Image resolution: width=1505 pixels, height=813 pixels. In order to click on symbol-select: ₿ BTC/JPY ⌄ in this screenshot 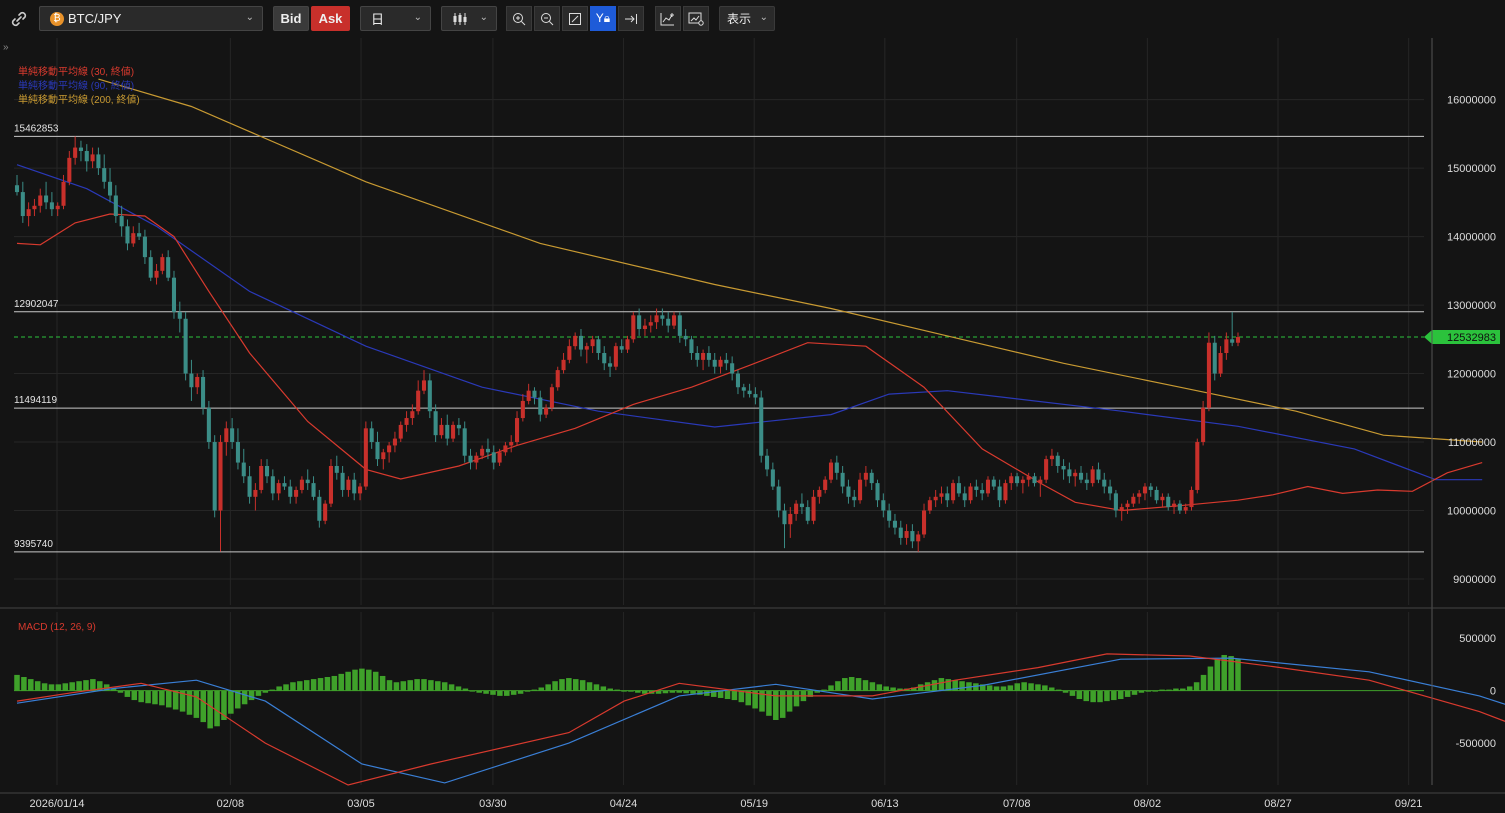, I will do `click(151, 18)`.